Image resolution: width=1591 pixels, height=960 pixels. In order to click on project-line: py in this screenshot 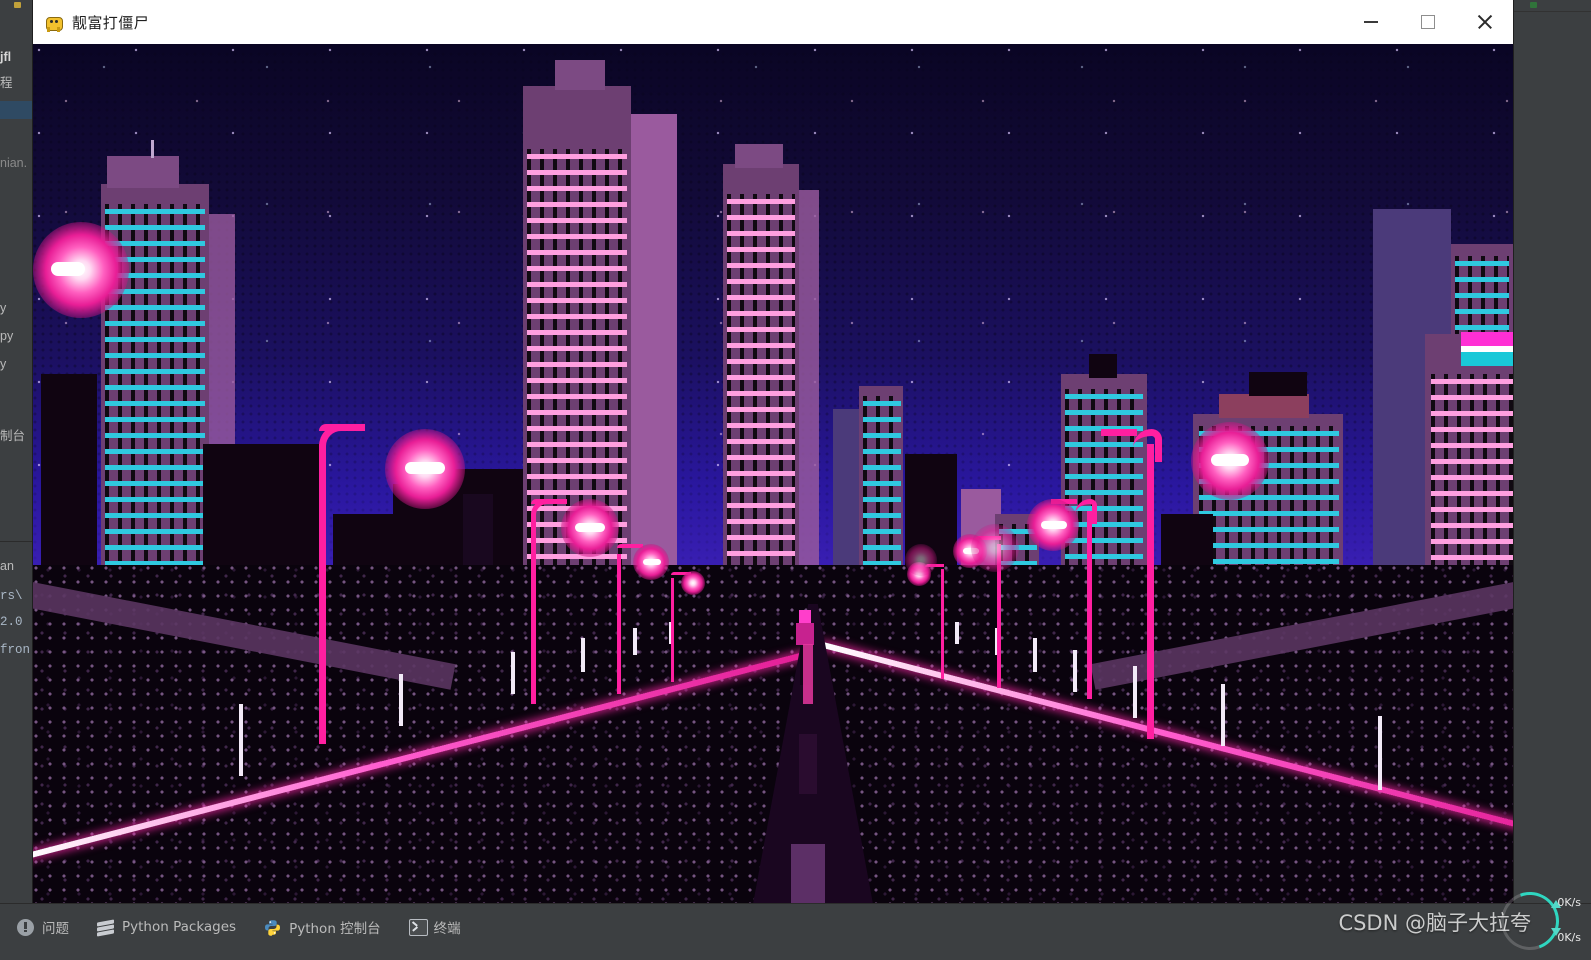, I will do `click(16, 336)`.